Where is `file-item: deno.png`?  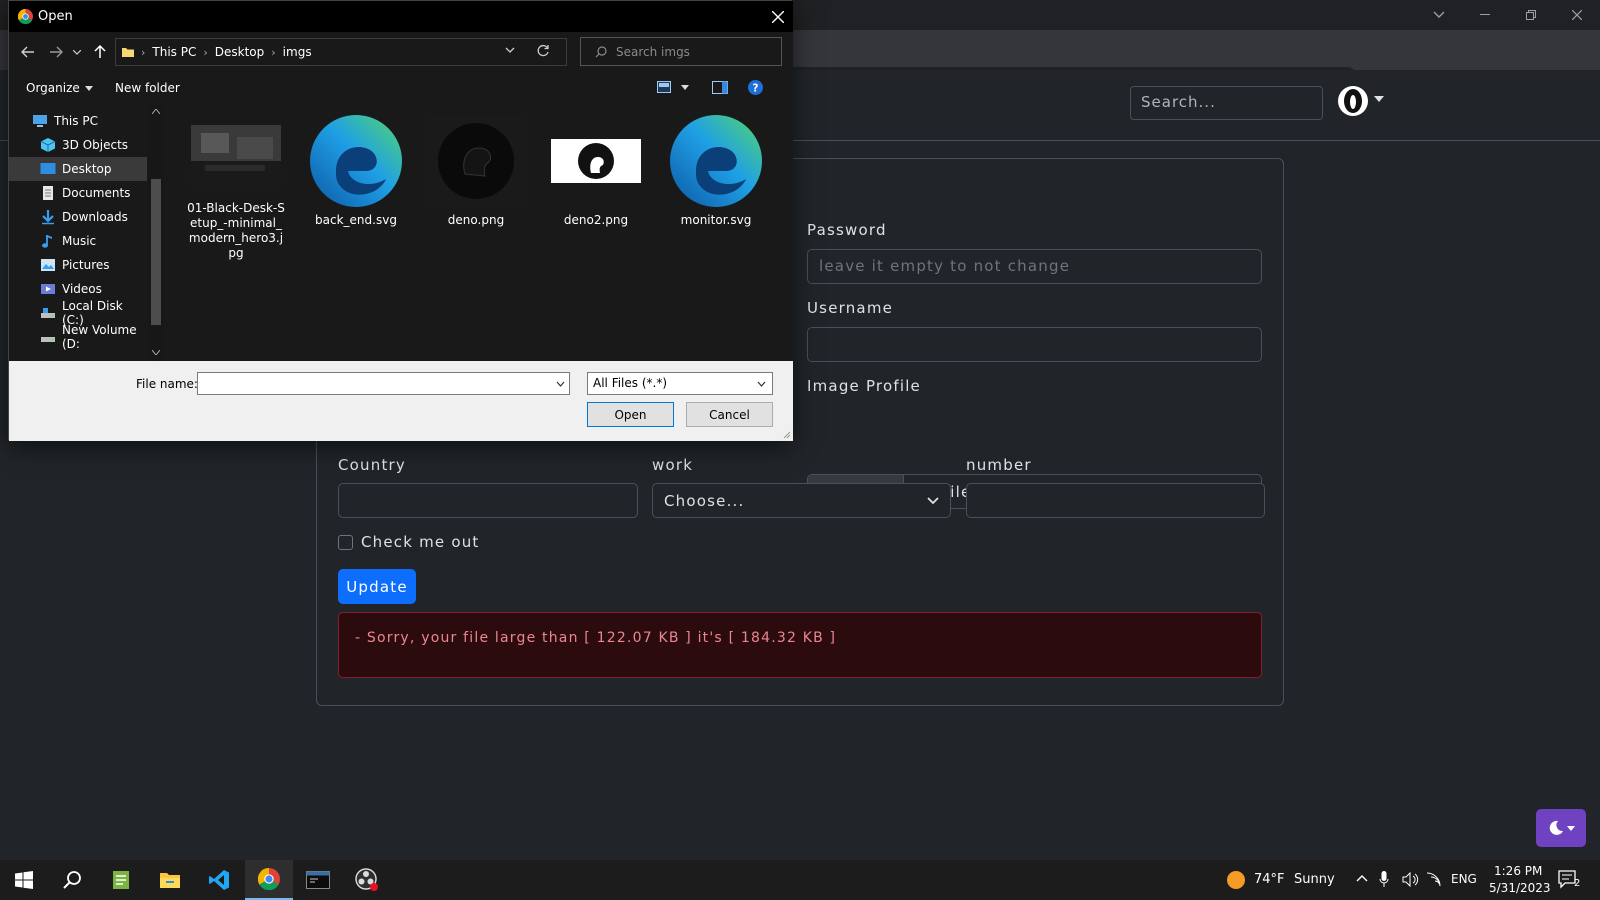 file-item: deno.png is located at coordinates (476, 186).